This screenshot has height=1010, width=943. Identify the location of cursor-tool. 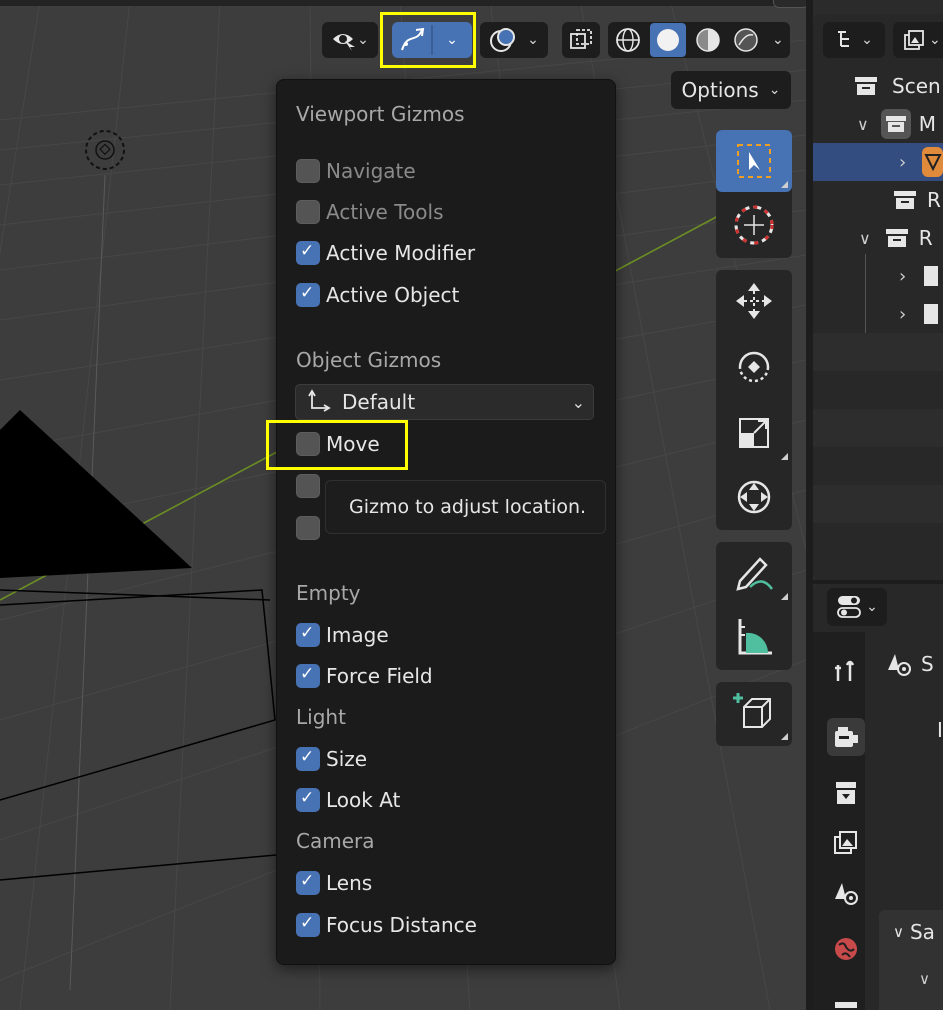
(754, 225).